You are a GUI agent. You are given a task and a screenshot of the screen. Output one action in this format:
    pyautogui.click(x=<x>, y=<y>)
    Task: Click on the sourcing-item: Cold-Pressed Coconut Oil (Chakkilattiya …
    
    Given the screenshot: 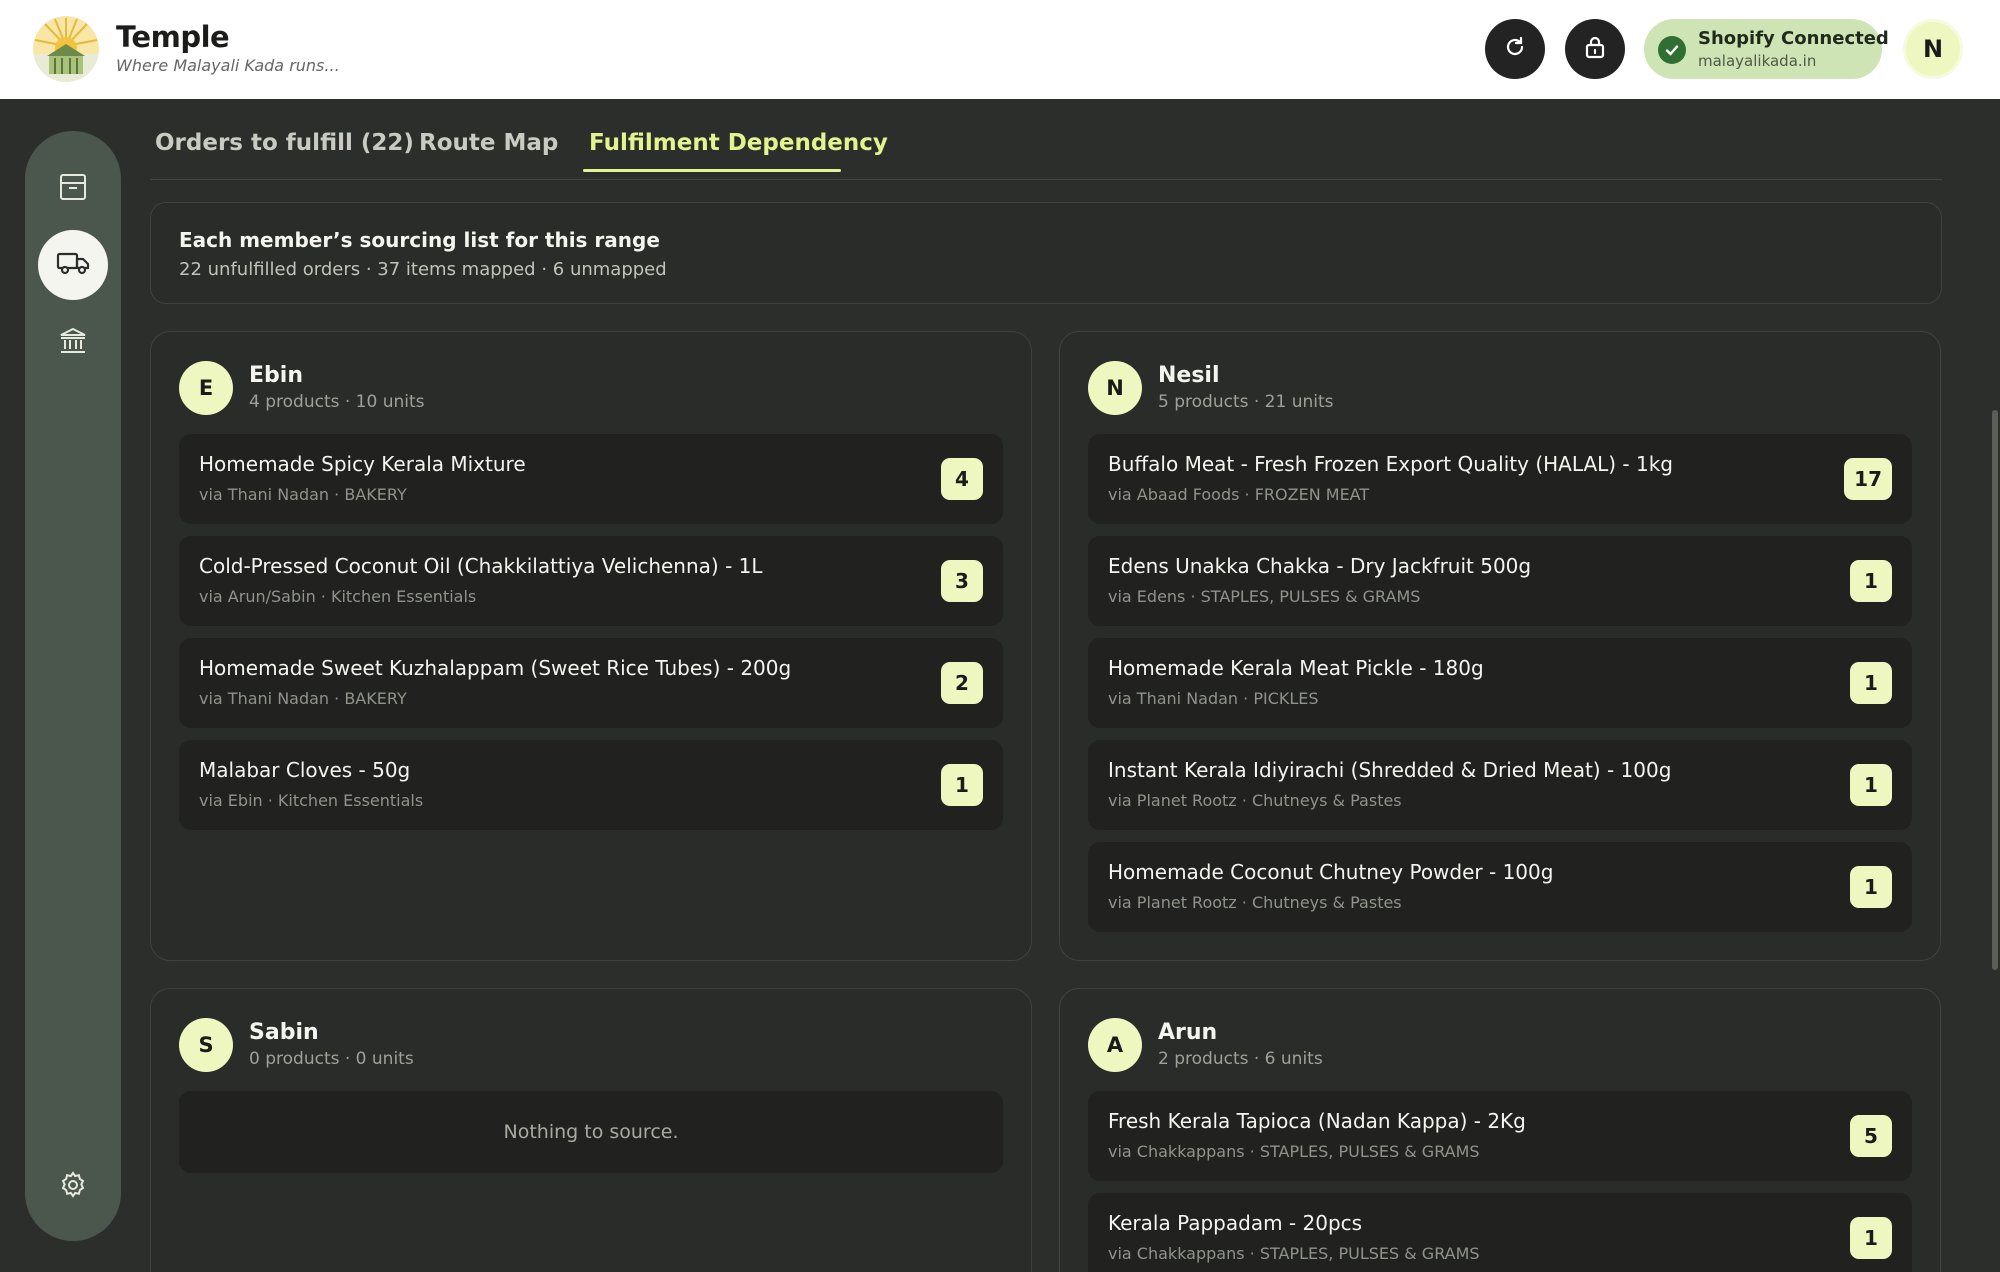 What is the action you would take?
    pyautogui.click(x=591, y=581)
    